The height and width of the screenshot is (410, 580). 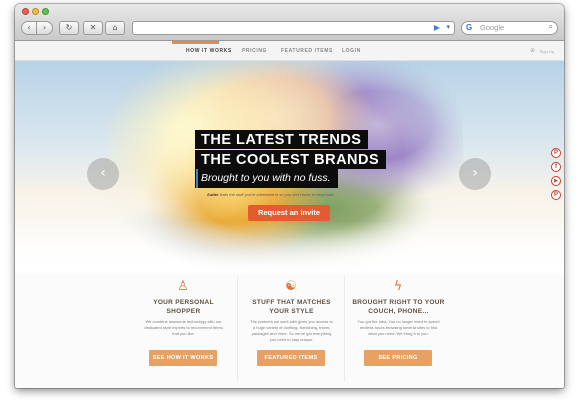 I want to click on youtube-icon: ▶, so click(x=556, y=181).